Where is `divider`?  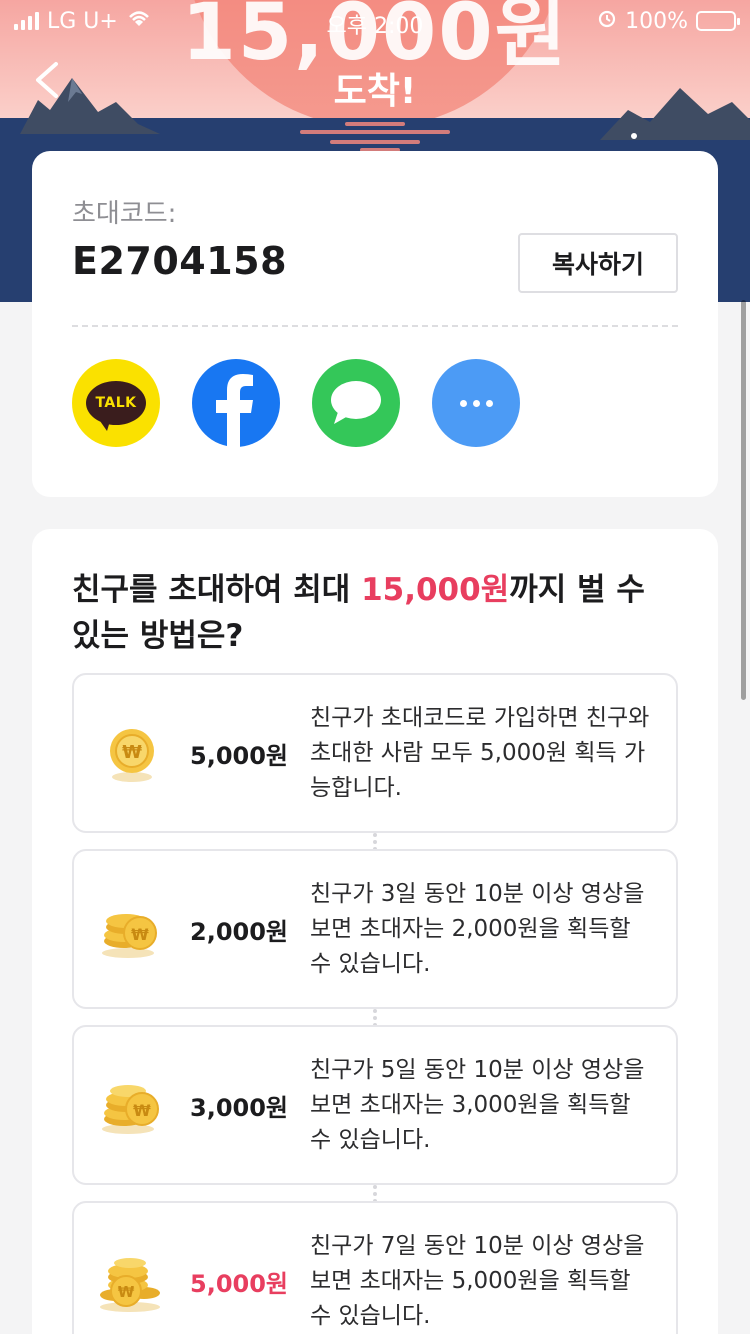
divider is located at coordinates (375, 326).